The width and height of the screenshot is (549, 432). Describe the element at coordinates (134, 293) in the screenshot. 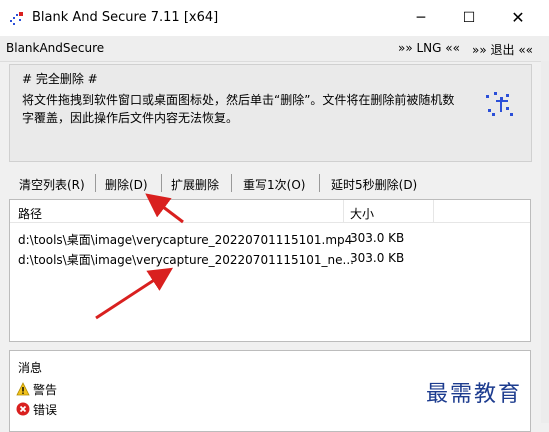

I see `annotation-arrow-file` at that location.